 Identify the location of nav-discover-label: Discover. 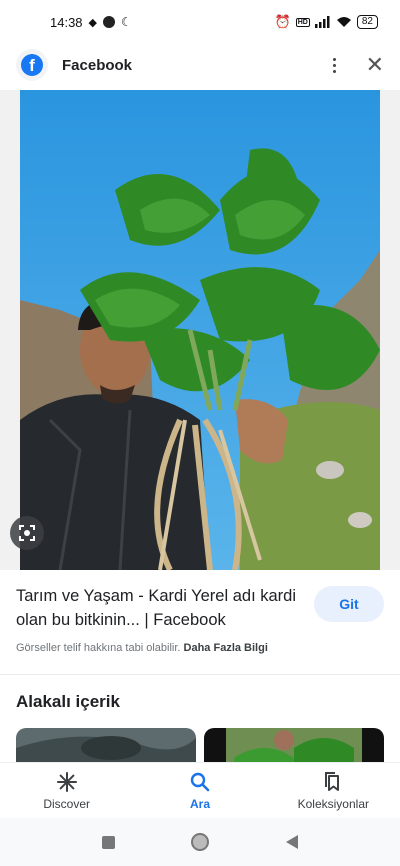
(66, 803).